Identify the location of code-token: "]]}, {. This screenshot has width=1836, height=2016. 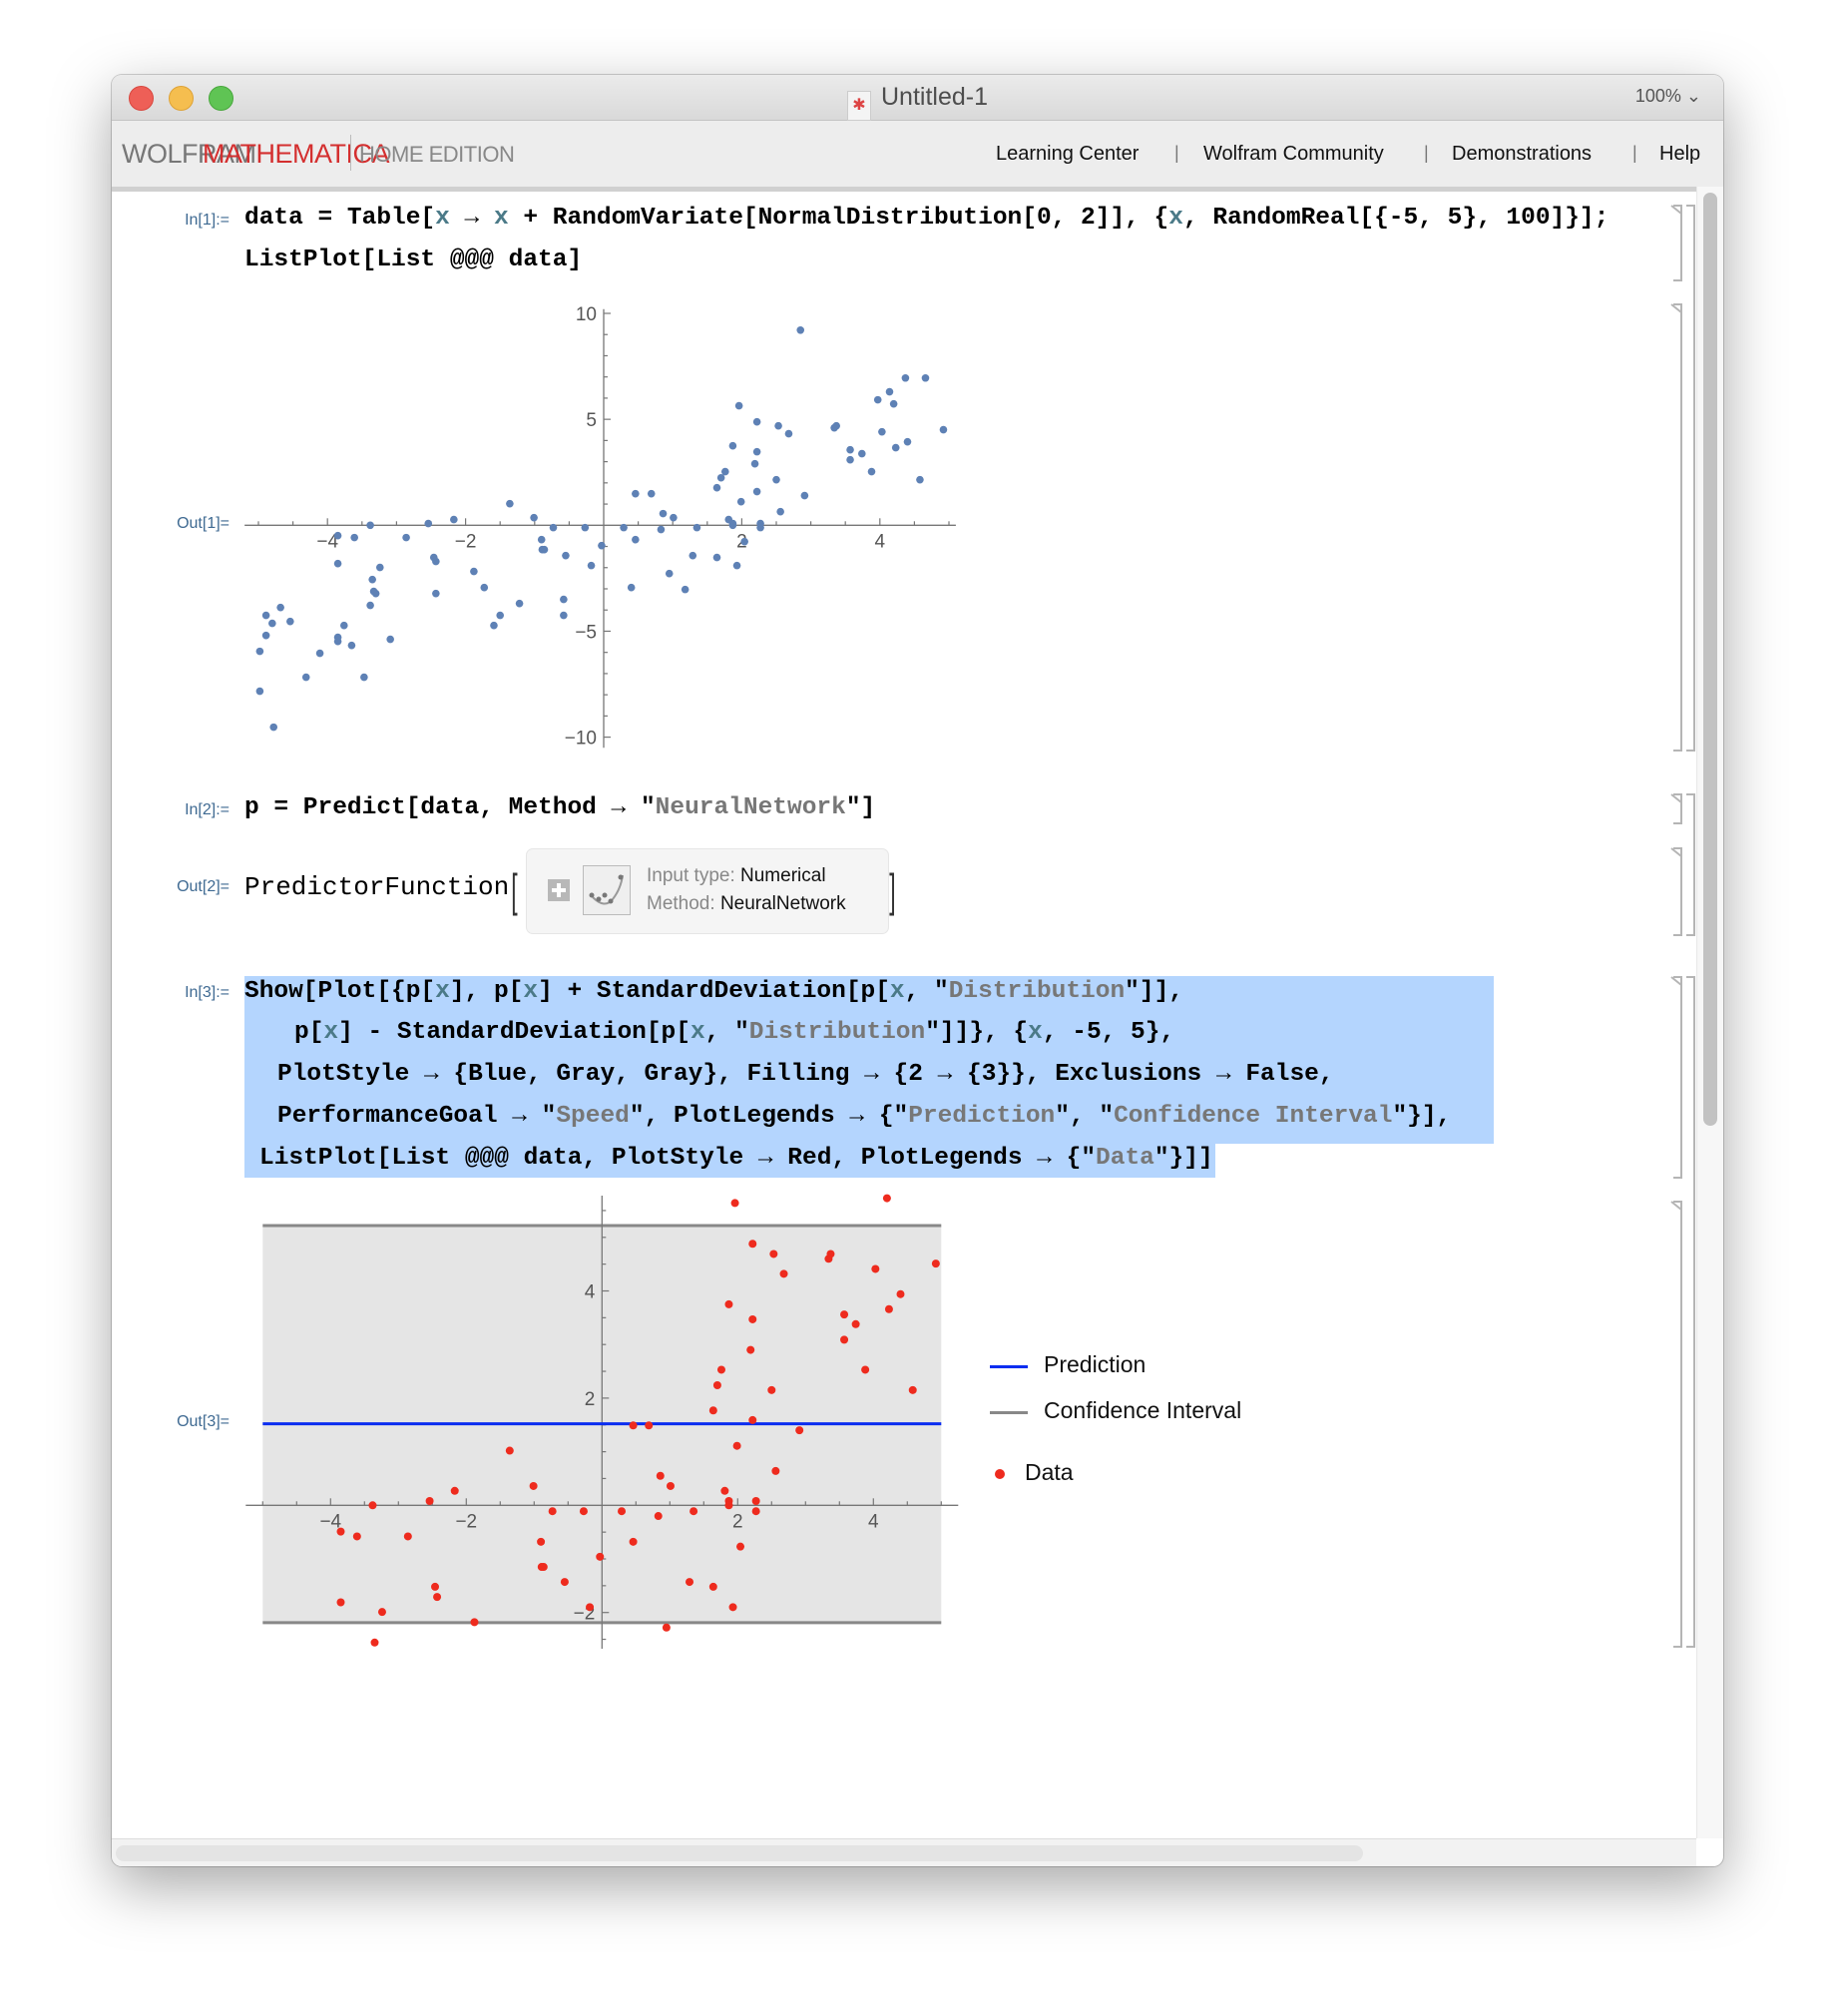
(977, 1032).